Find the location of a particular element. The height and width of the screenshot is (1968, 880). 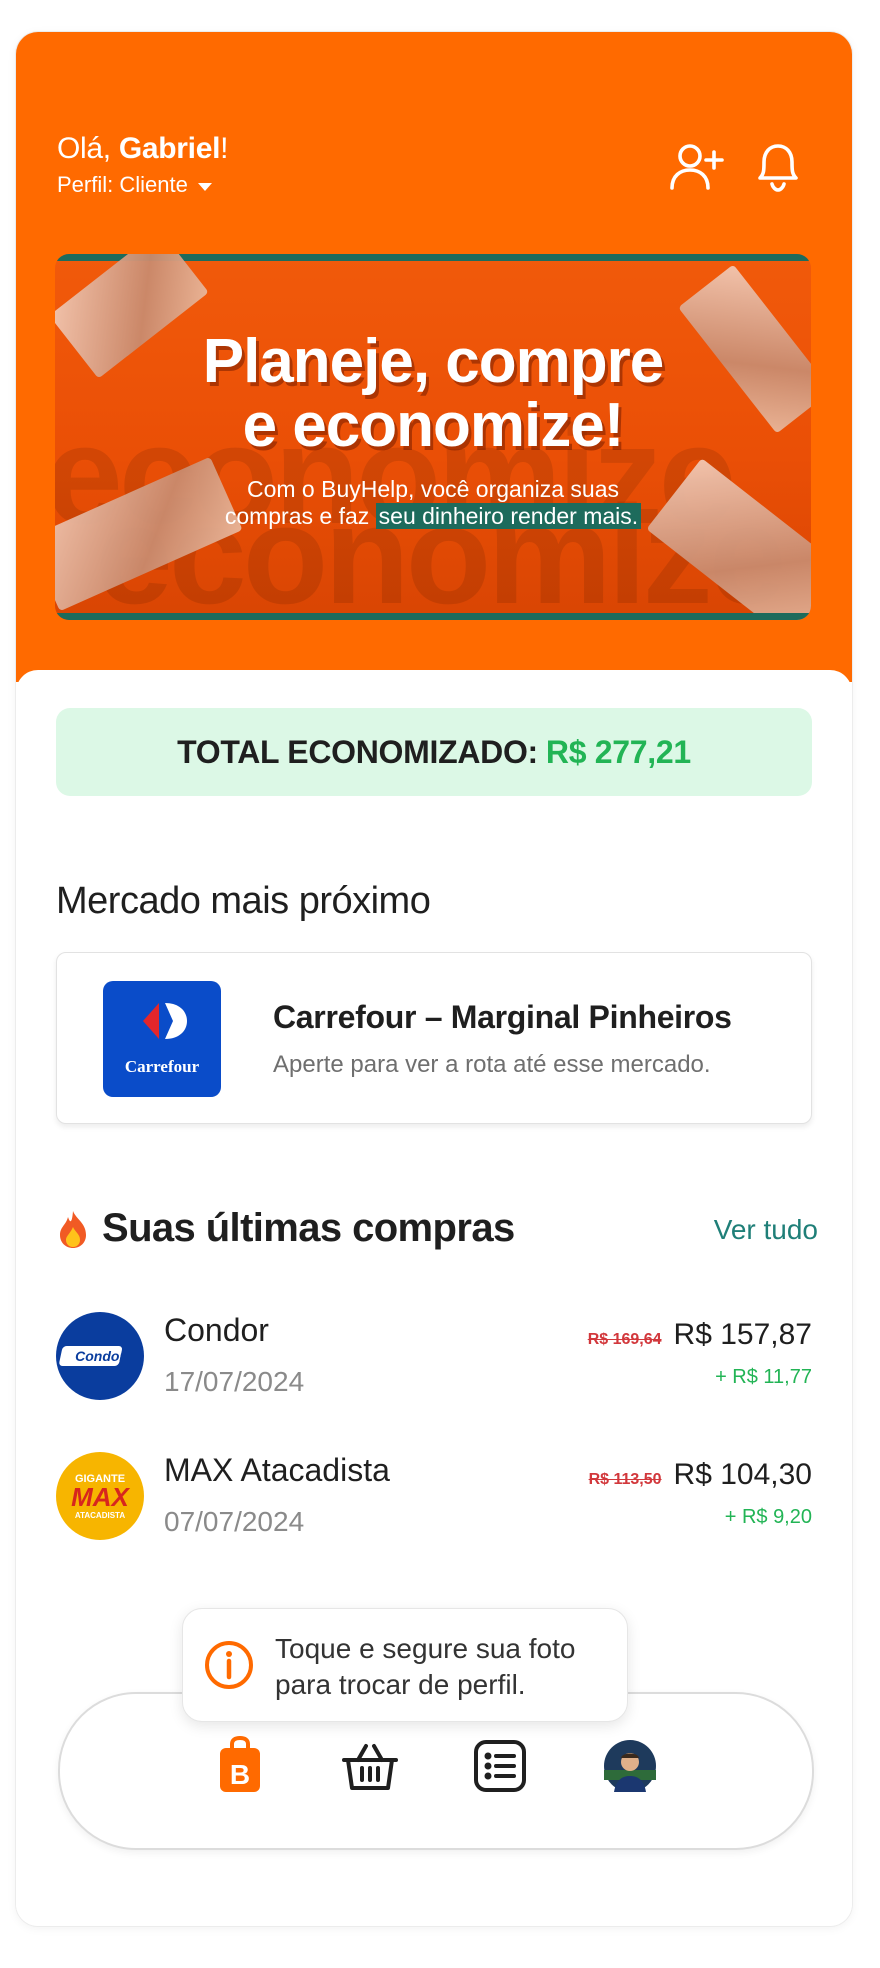

see-all-link: Ver tudo is located at coordinates (766, 1230).